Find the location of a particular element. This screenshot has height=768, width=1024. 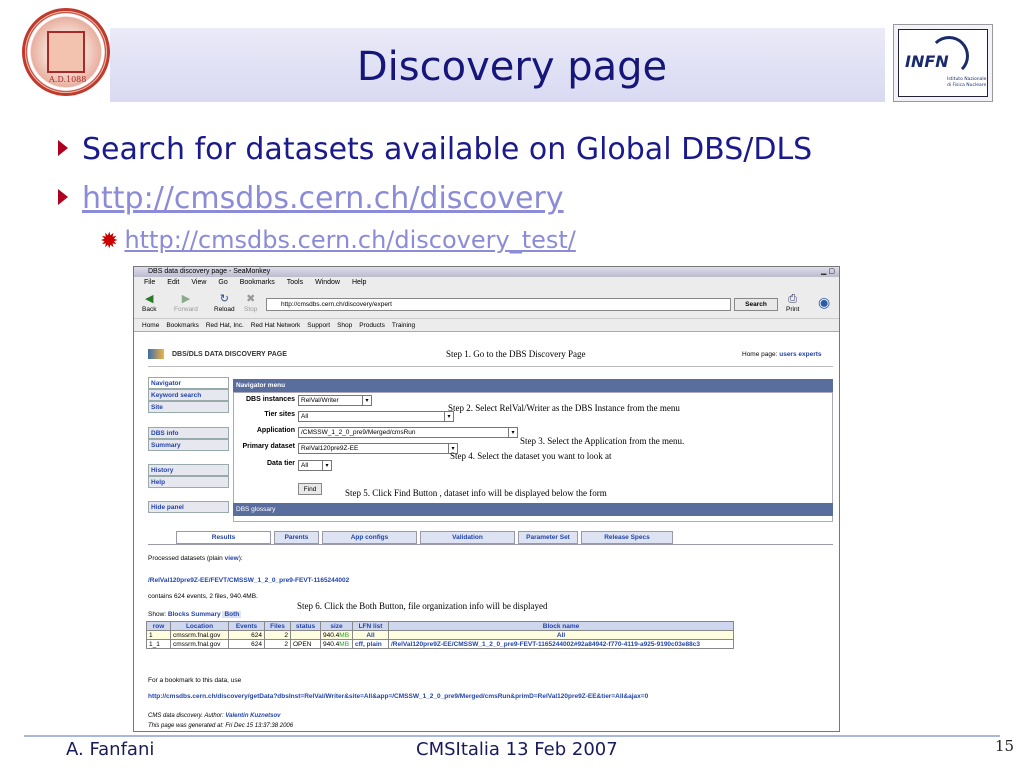

window-controls: ▁ ▢ is located at coordinates (828, 272).